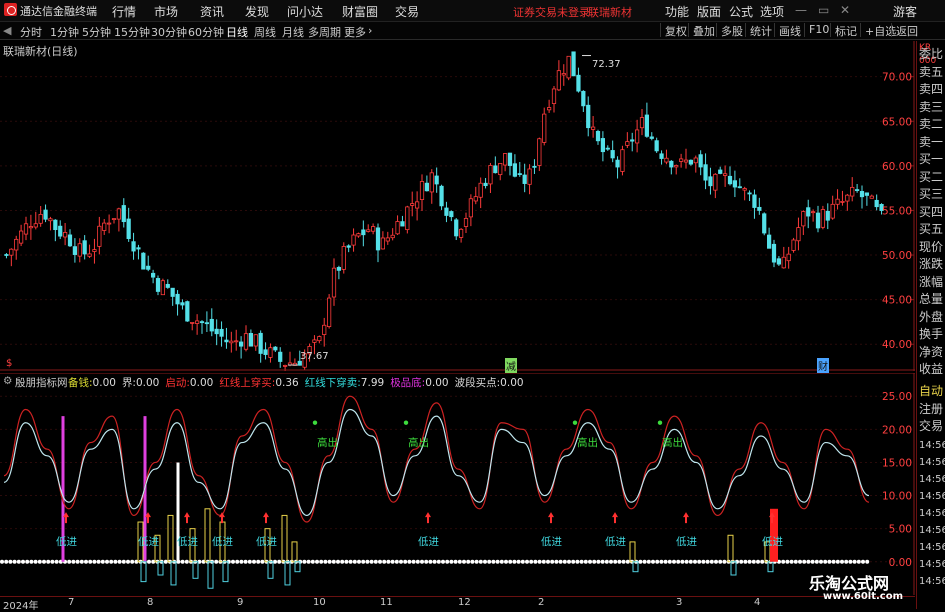 This screenshot has width=945, height=612. Describe the element at coordinates (801, 10) in the screenshot. I see `minimize-icon: —` at that location.